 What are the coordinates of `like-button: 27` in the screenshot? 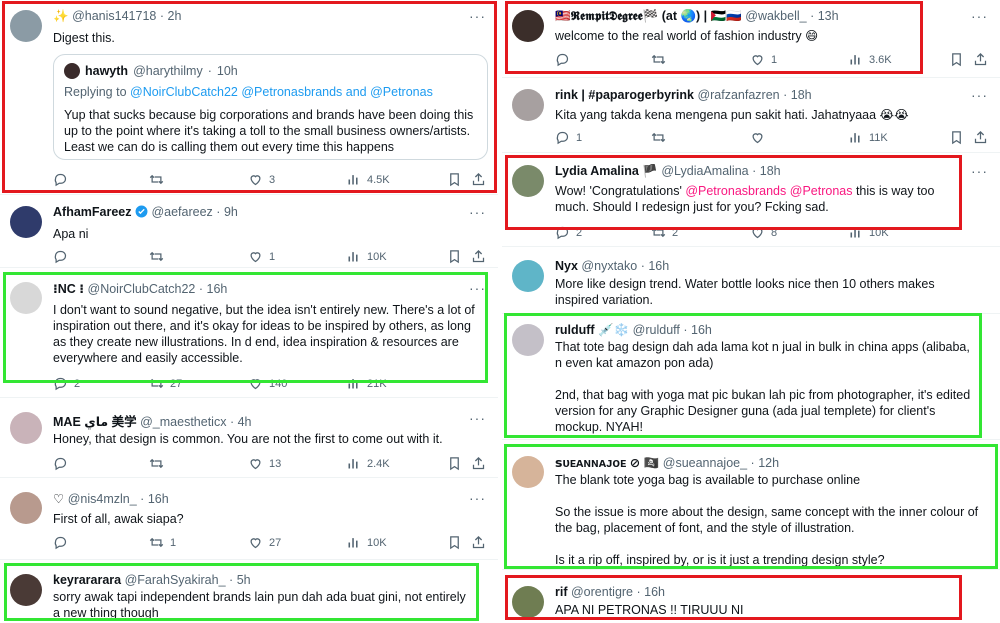 It's located at (264, 542).